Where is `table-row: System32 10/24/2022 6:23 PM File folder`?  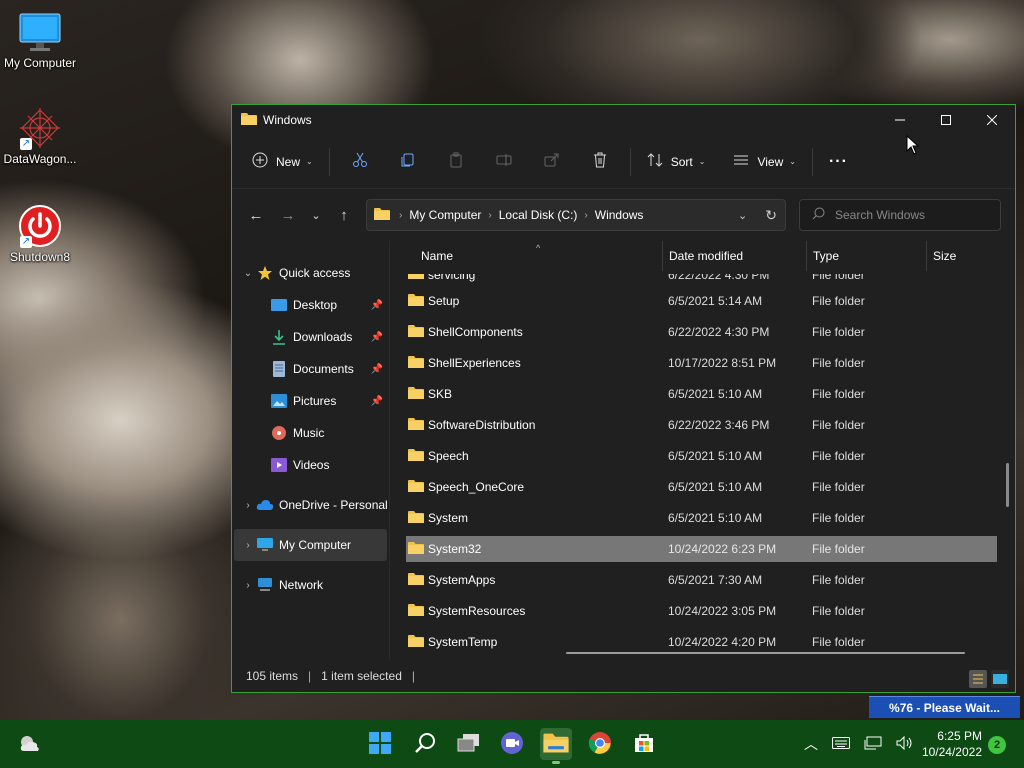 table-row: System32 10/24/2022 6:23 PM File folder is located at coordinates (701, 549).